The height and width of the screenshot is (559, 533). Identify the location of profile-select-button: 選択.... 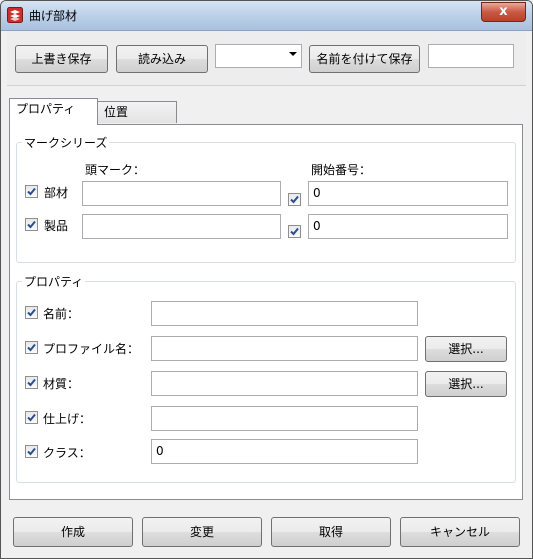
(466, 349).